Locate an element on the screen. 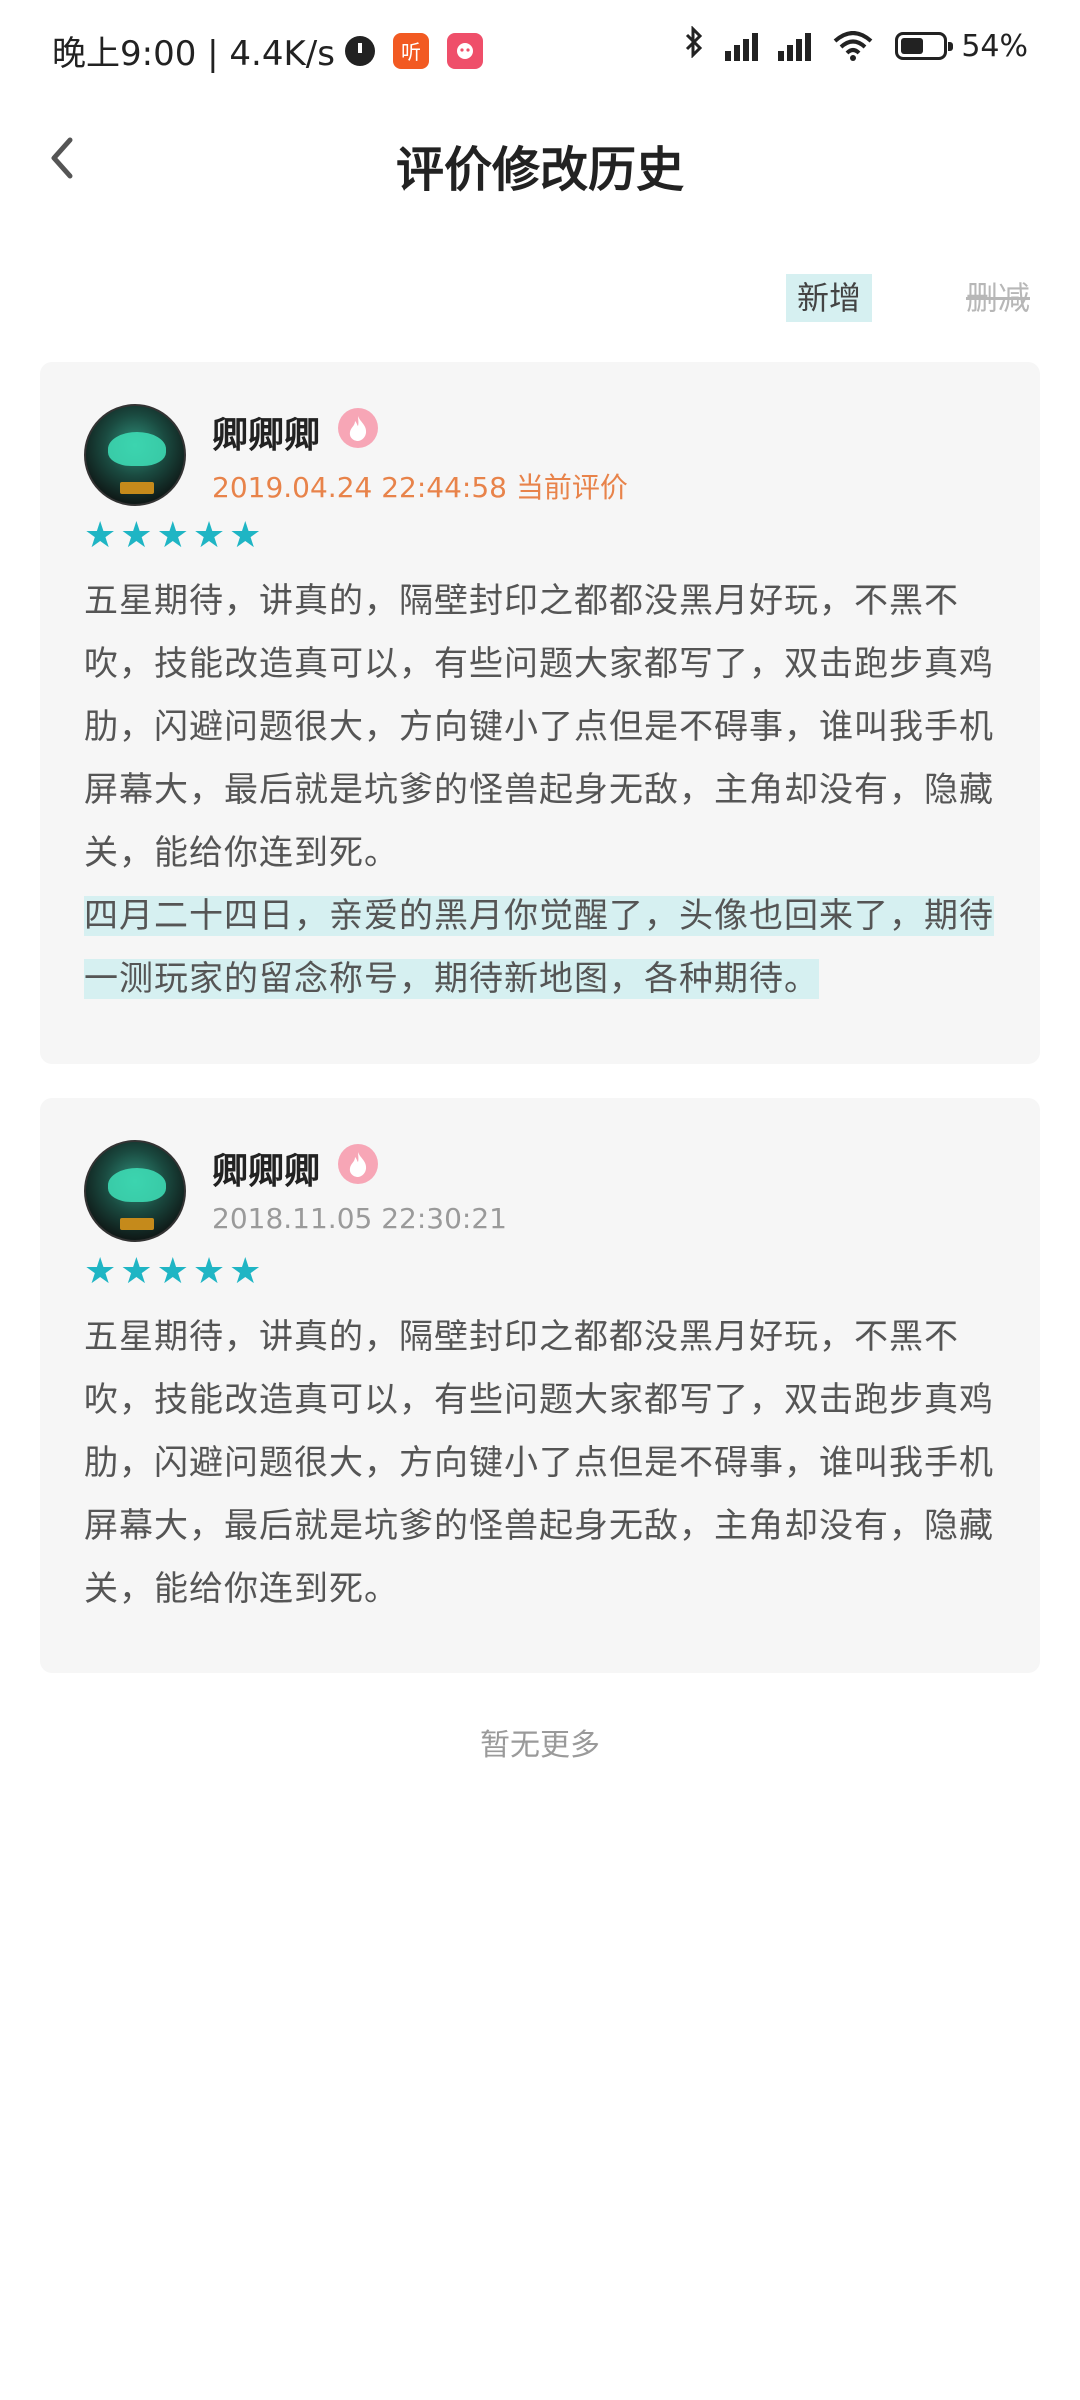 The height and width of the screenshot is (2400, 1080). legend-added: 新增 is located at coordinates (829, 298).